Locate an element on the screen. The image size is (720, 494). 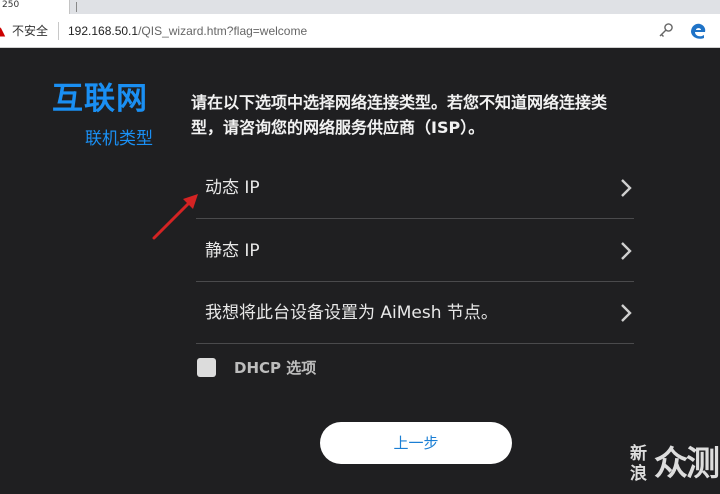
browser-tab: 250 is located at coordinates (35, 7).